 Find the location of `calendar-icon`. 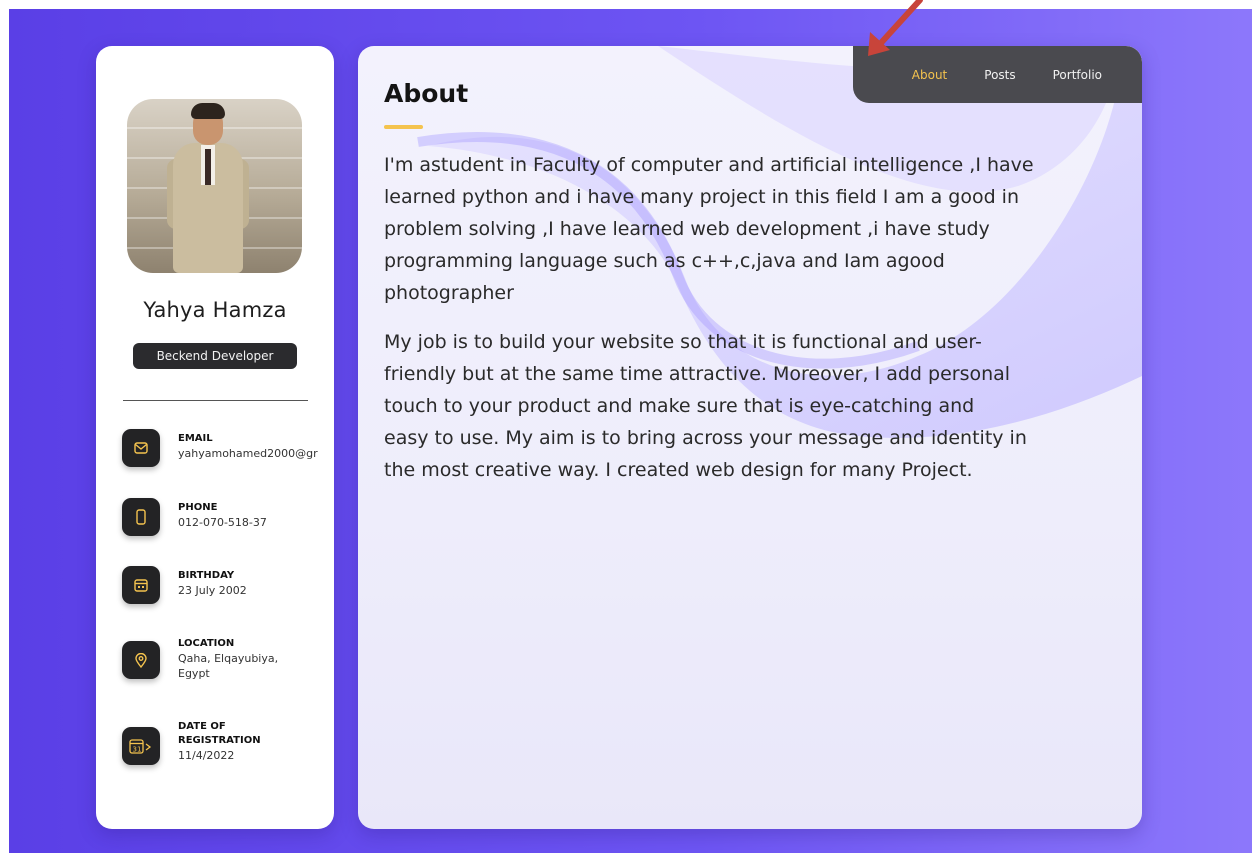

calendar-icon is located at coordinates (141, 585).